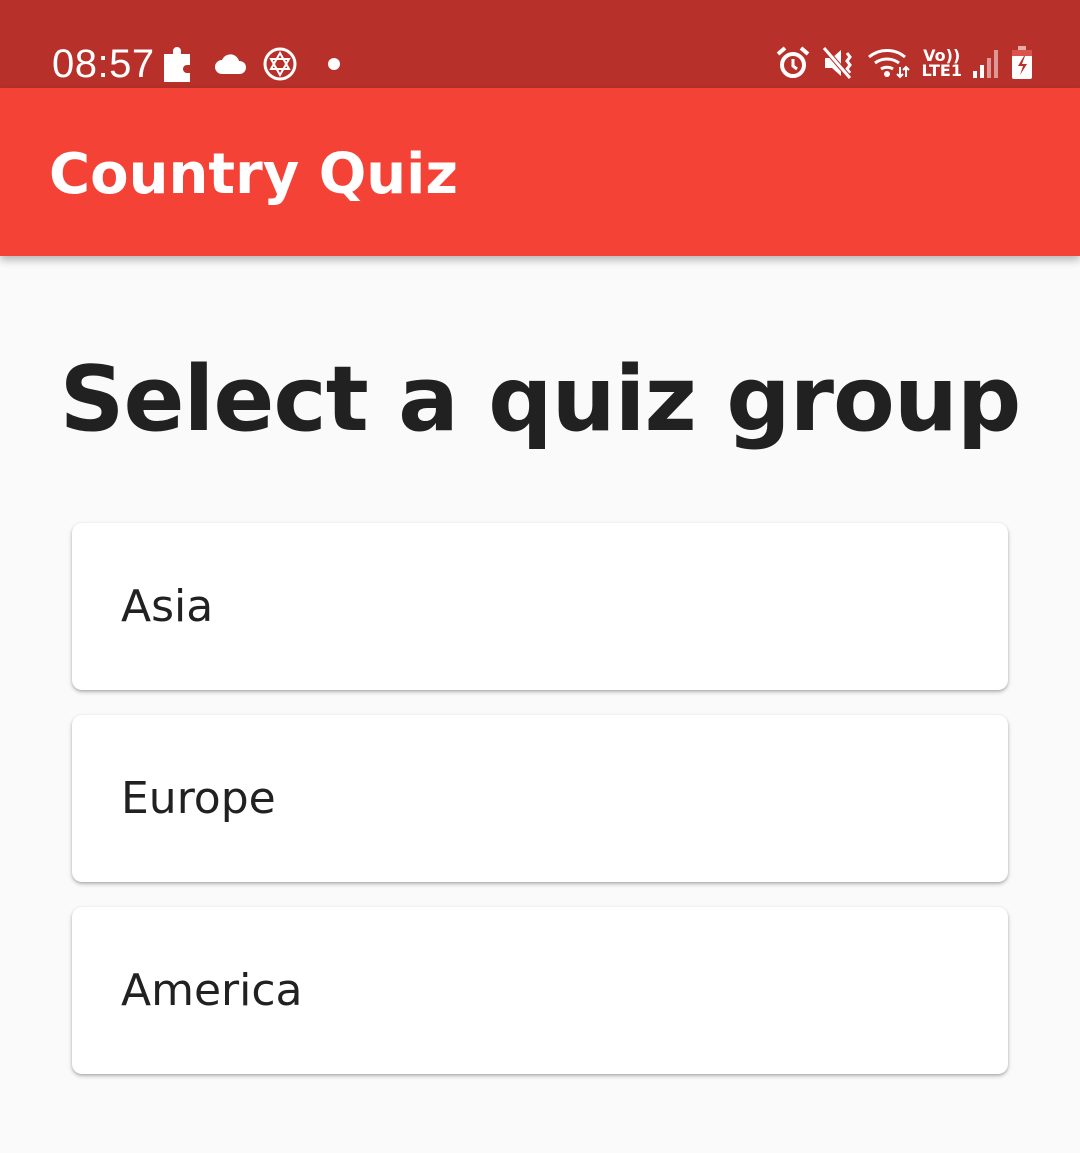 The height and width of the screenshot is (1153, 1080). Describe the element at coordinates (251, 64) in the screenshot. I see `status-left-icons` at that location.